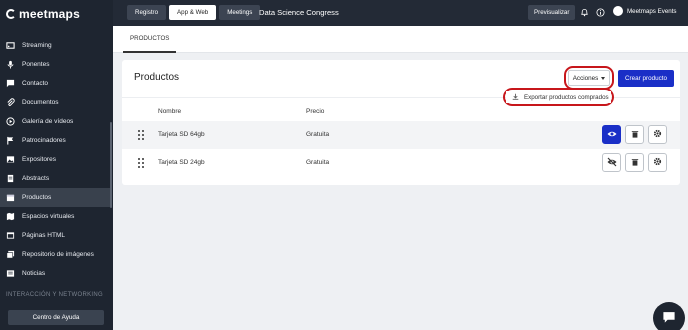 Image resolution: width=688 pixels, height=330 pixels. I want to click on map-icon, so click(10, 216).